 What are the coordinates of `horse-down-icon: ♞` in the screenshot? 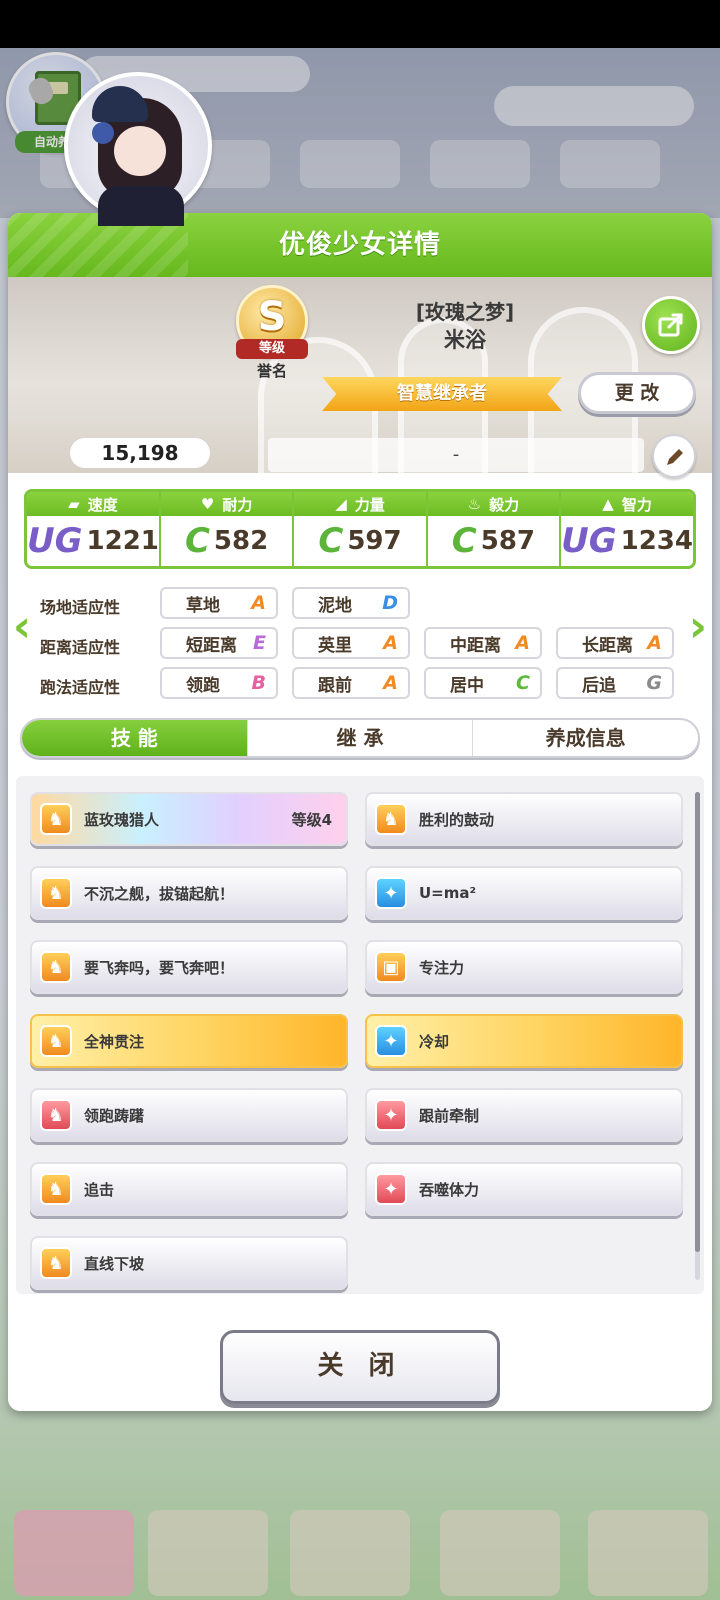 It's located at (56, 1115).